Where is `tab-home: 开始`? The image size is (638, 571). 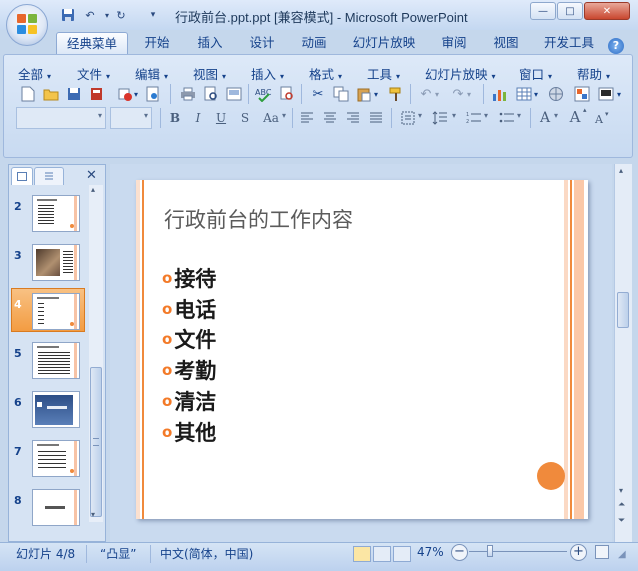
tab-home: 开始 is located at coordinates (157, 43).